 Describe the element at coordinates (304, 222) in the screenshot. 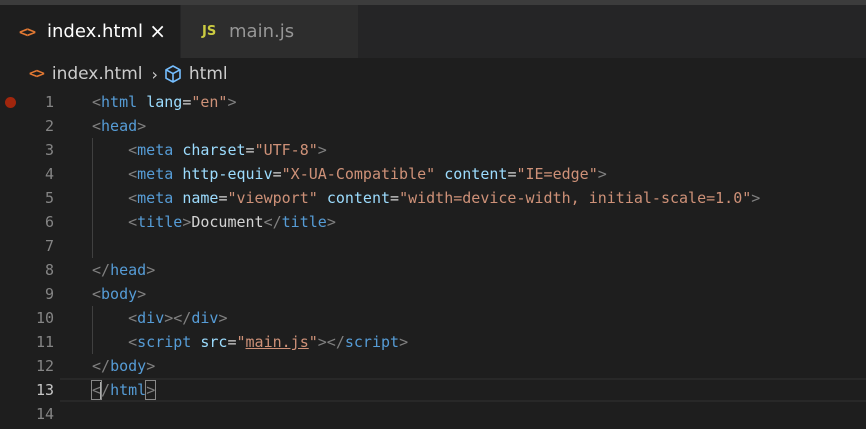

I see `token-tag: title` at that location.